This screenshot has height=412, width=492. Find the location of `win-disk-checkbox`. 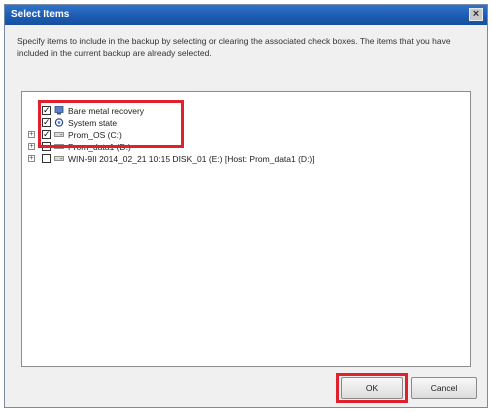

win-disk-checkbox is located at coordinates (46, 158).